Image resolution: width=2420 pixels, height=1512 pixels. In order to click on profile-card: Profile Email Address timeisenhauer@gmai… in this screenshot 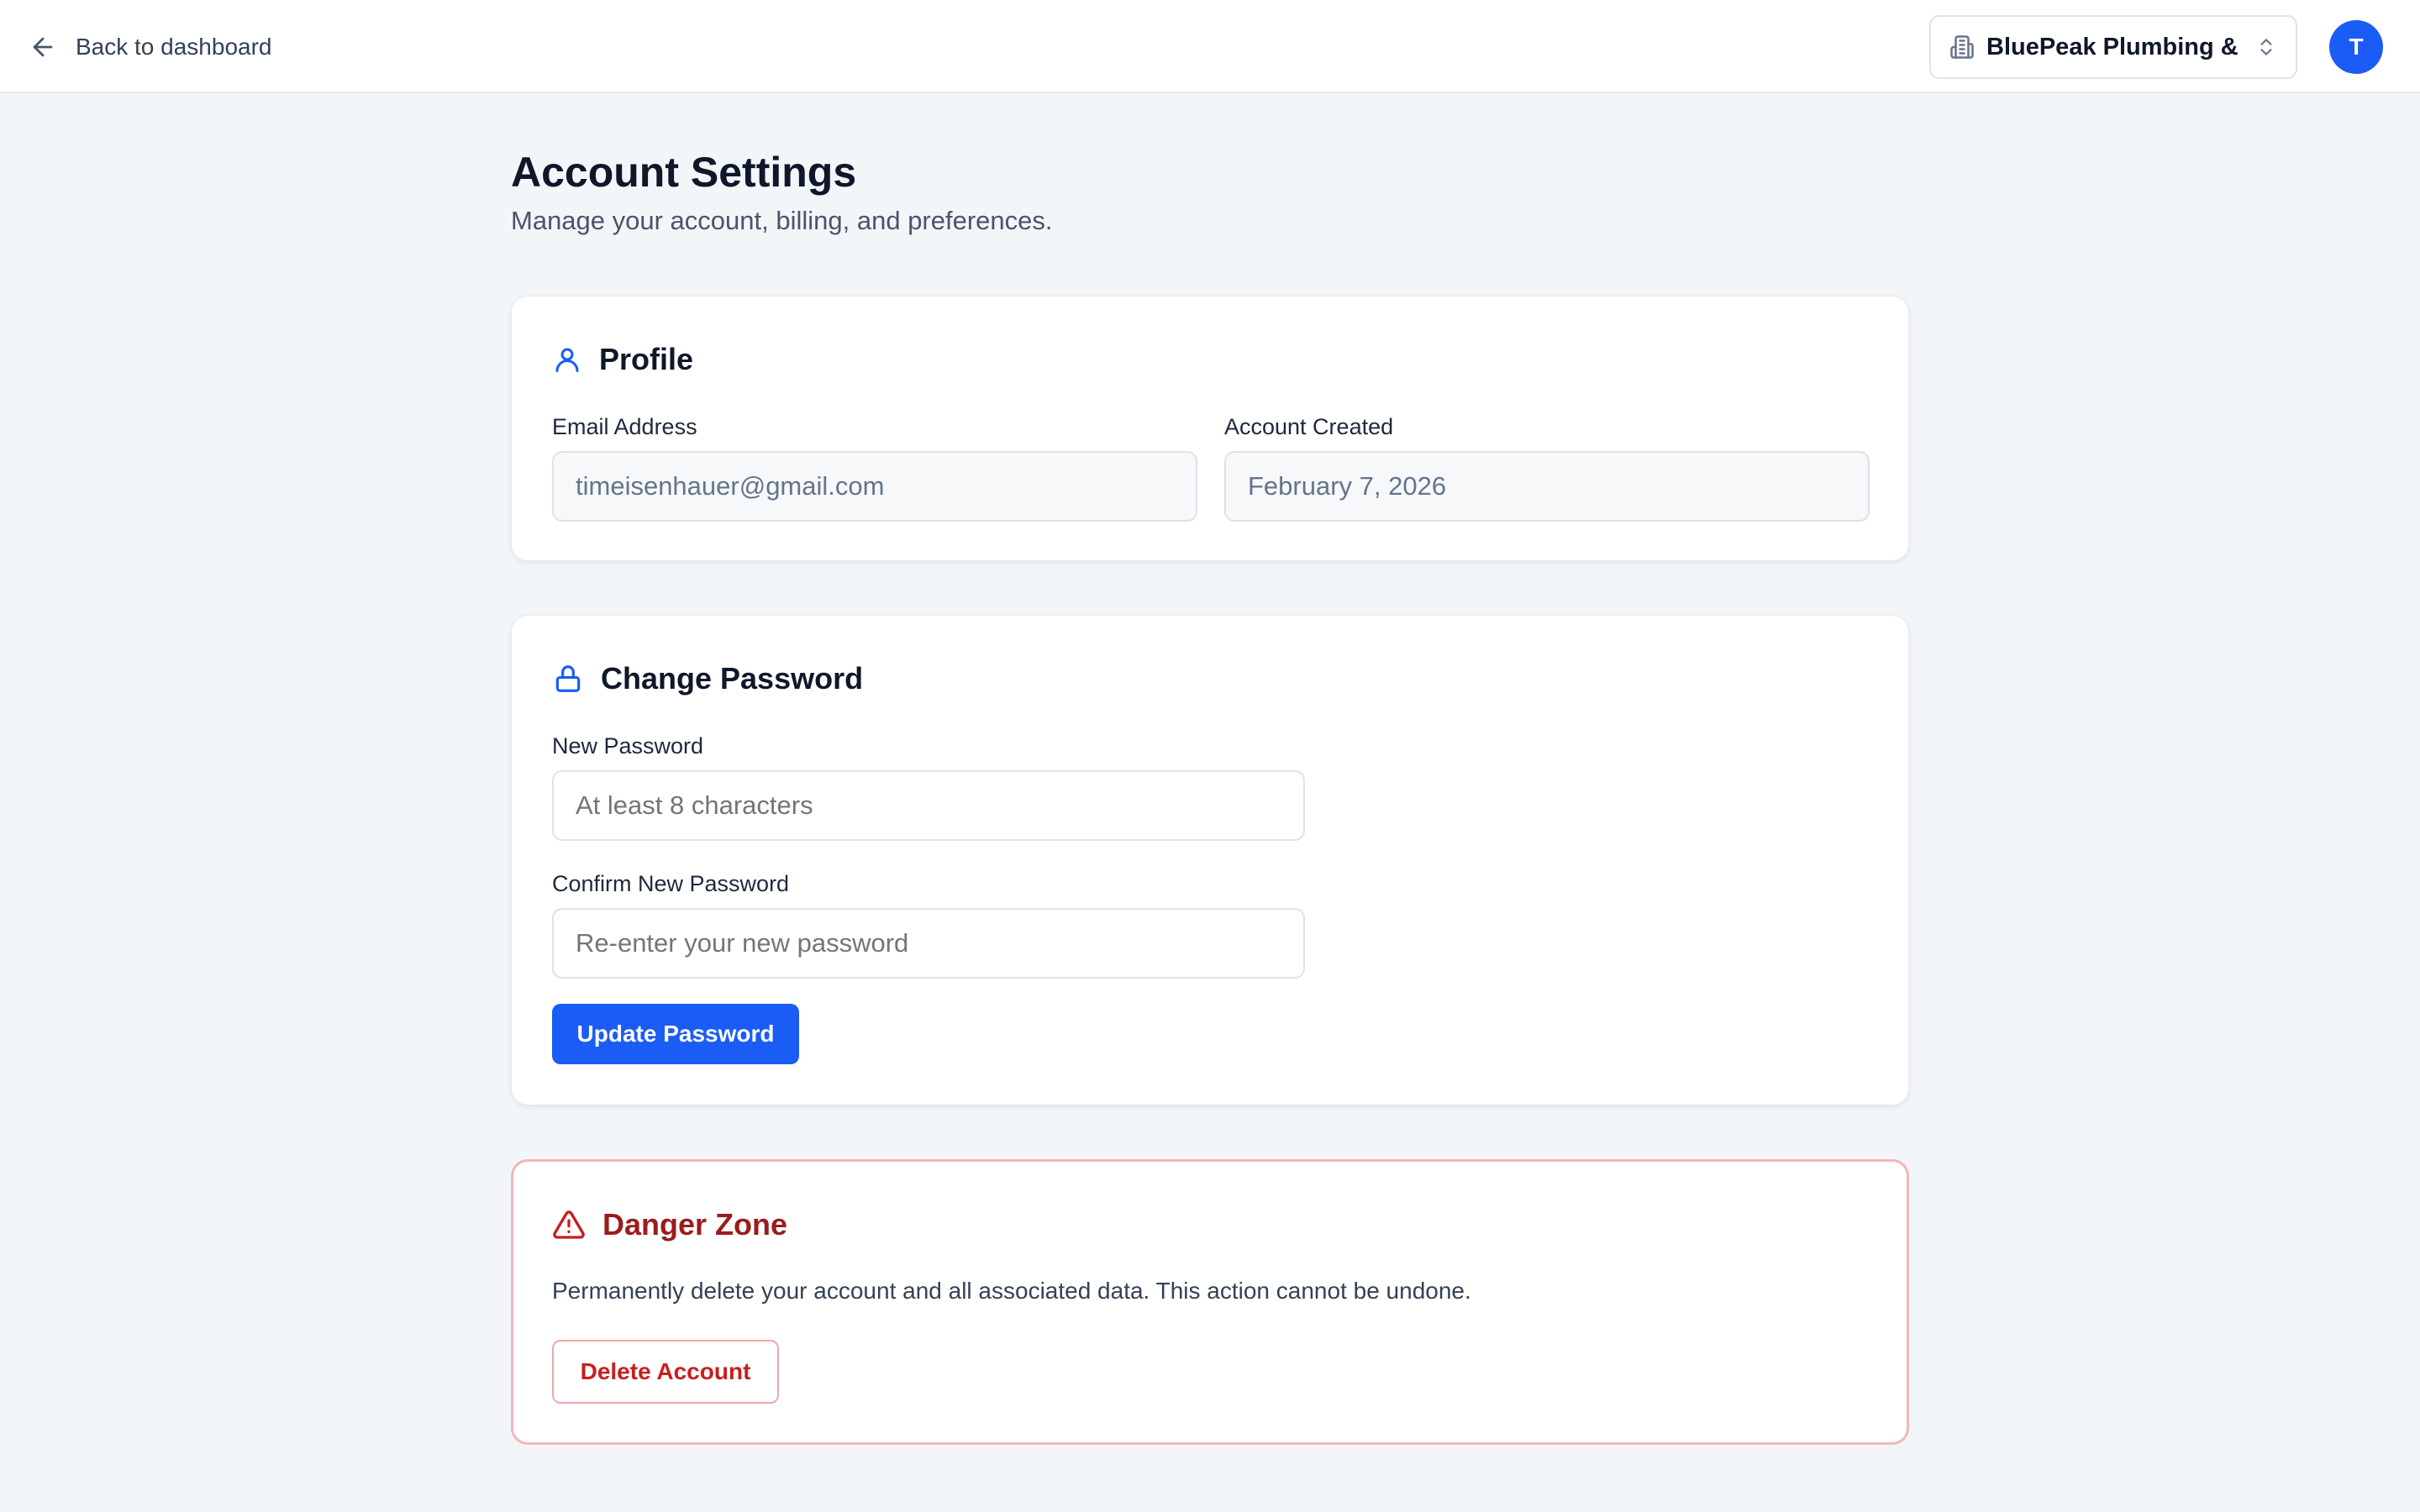, I will do `click(1210, 428)`.